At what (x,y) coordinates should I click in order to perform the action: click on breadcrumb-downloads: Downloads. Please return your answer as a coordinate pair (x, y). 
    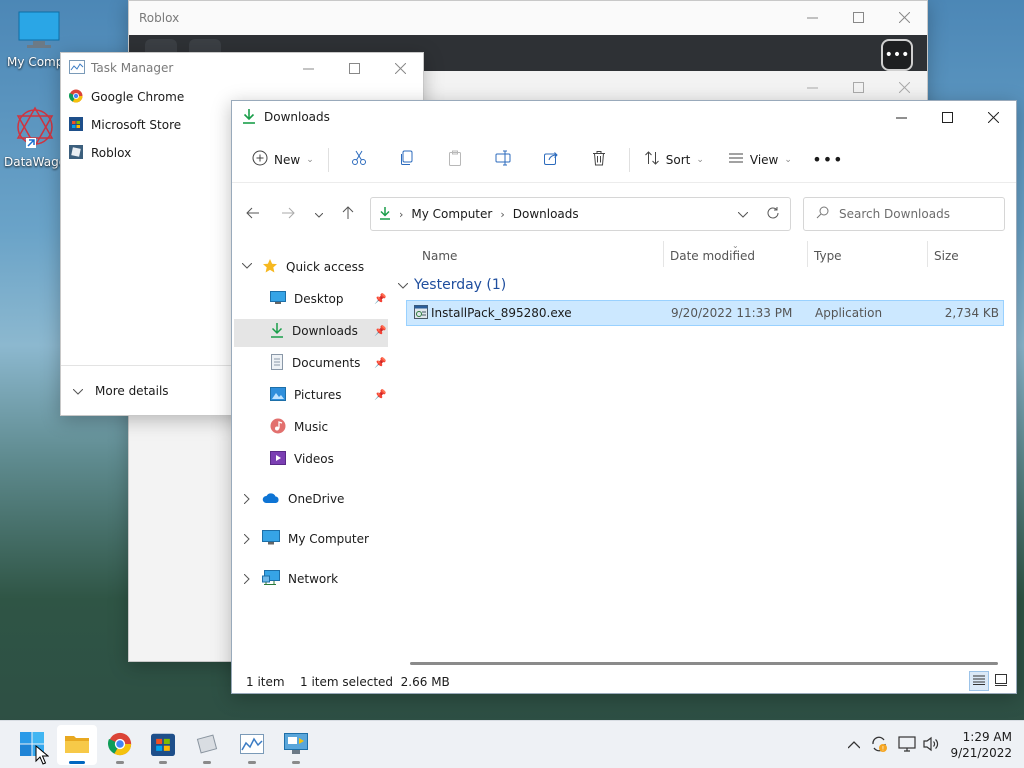
    Looking at the image, I should click on (546, 214).